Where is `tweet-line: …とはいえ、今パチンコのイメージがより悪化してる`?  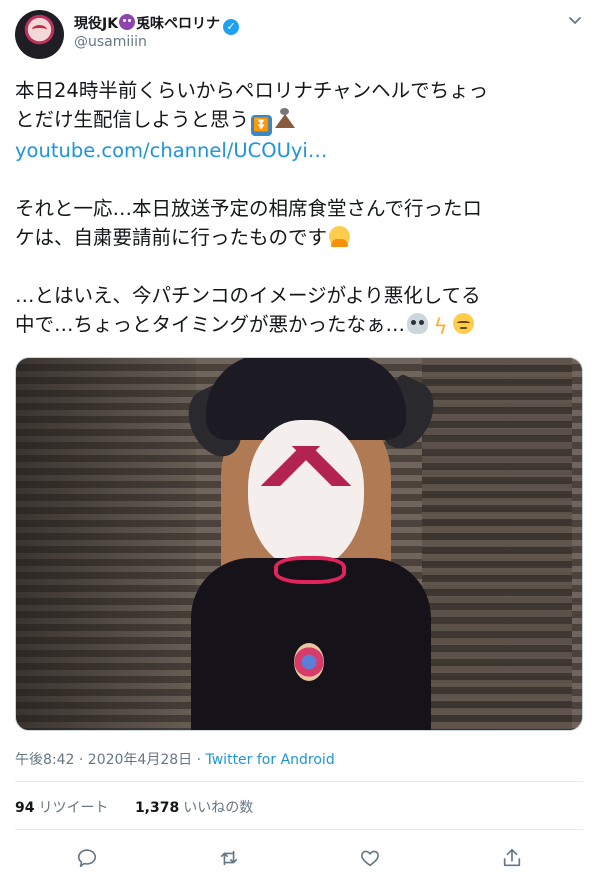 tweet-line: …とはいえ、今パチンコのイメージがより悪化してる is located at coordinates (248, 295).